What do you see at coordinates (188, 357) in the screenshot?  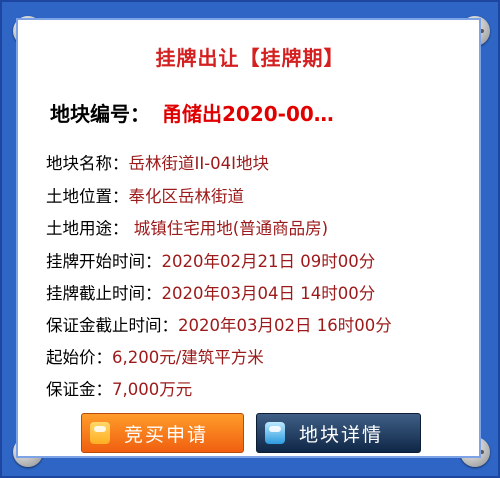 I see `field-value: 6,200元/建筑平方米` at bounding box center [188, 357].